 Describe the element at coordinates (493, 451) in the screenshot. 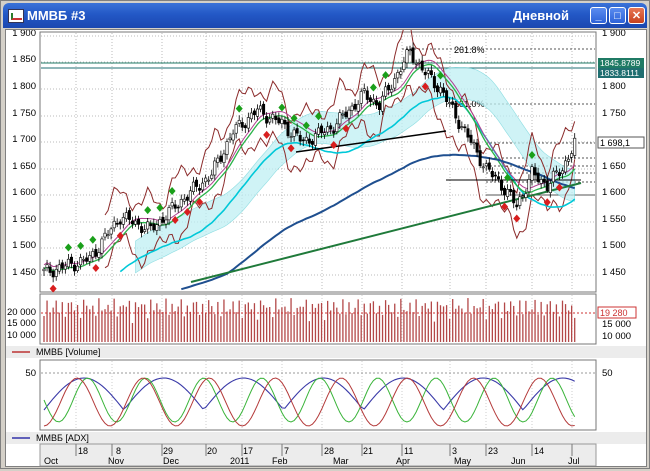

I see `day-label: 23` at that location.